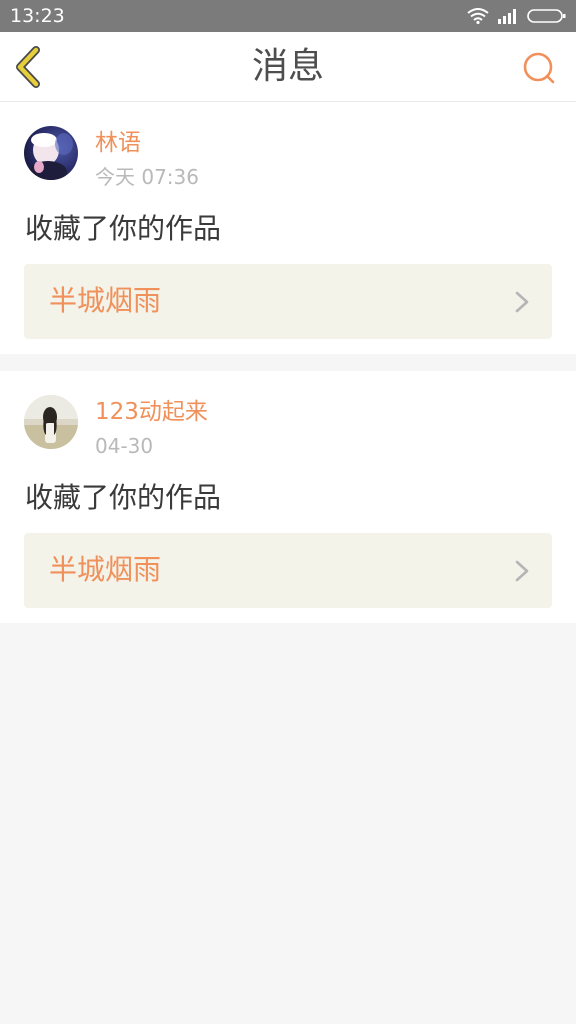 The image size is (576, 1024). I want to click on username: 123动起来, so click(151, 412).